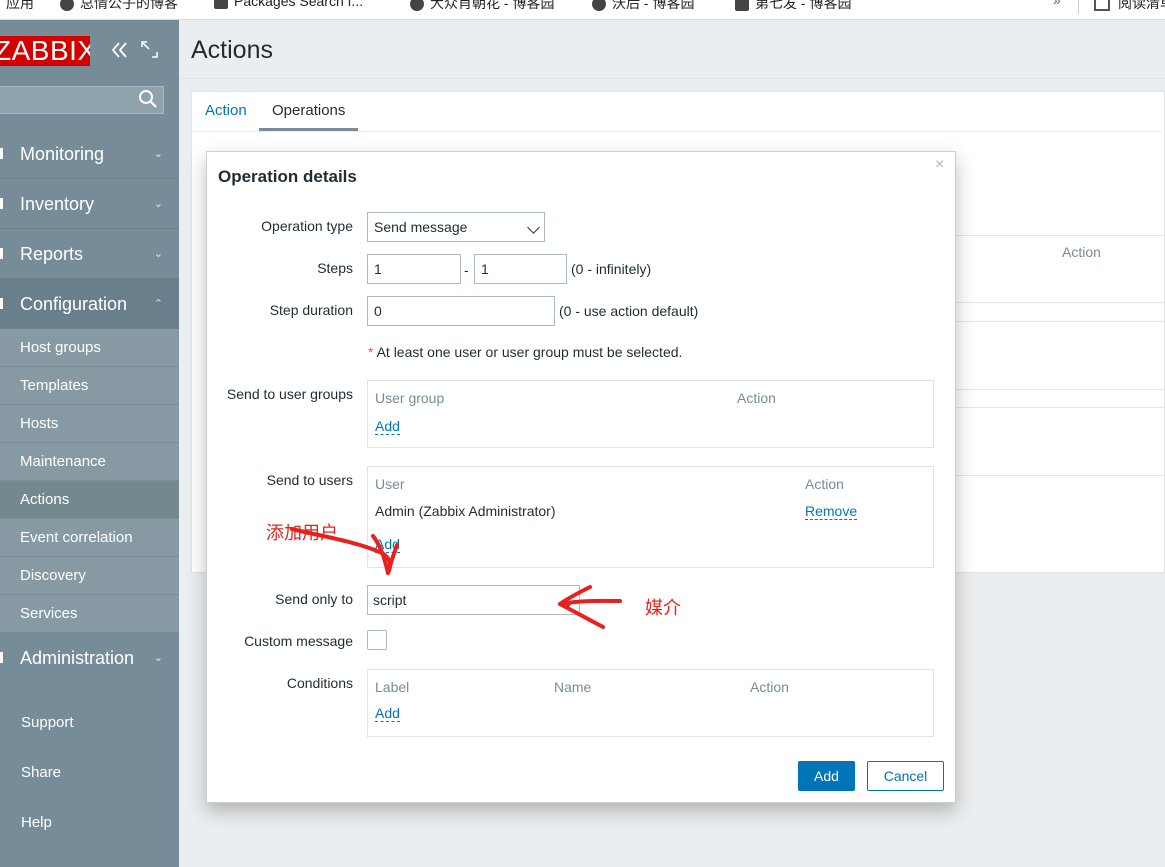 This screenshot has width=1165, height=867. Describe the element at coordinates (377, 640) in the screenshot. I see `custom-message-checkbox` at that location.